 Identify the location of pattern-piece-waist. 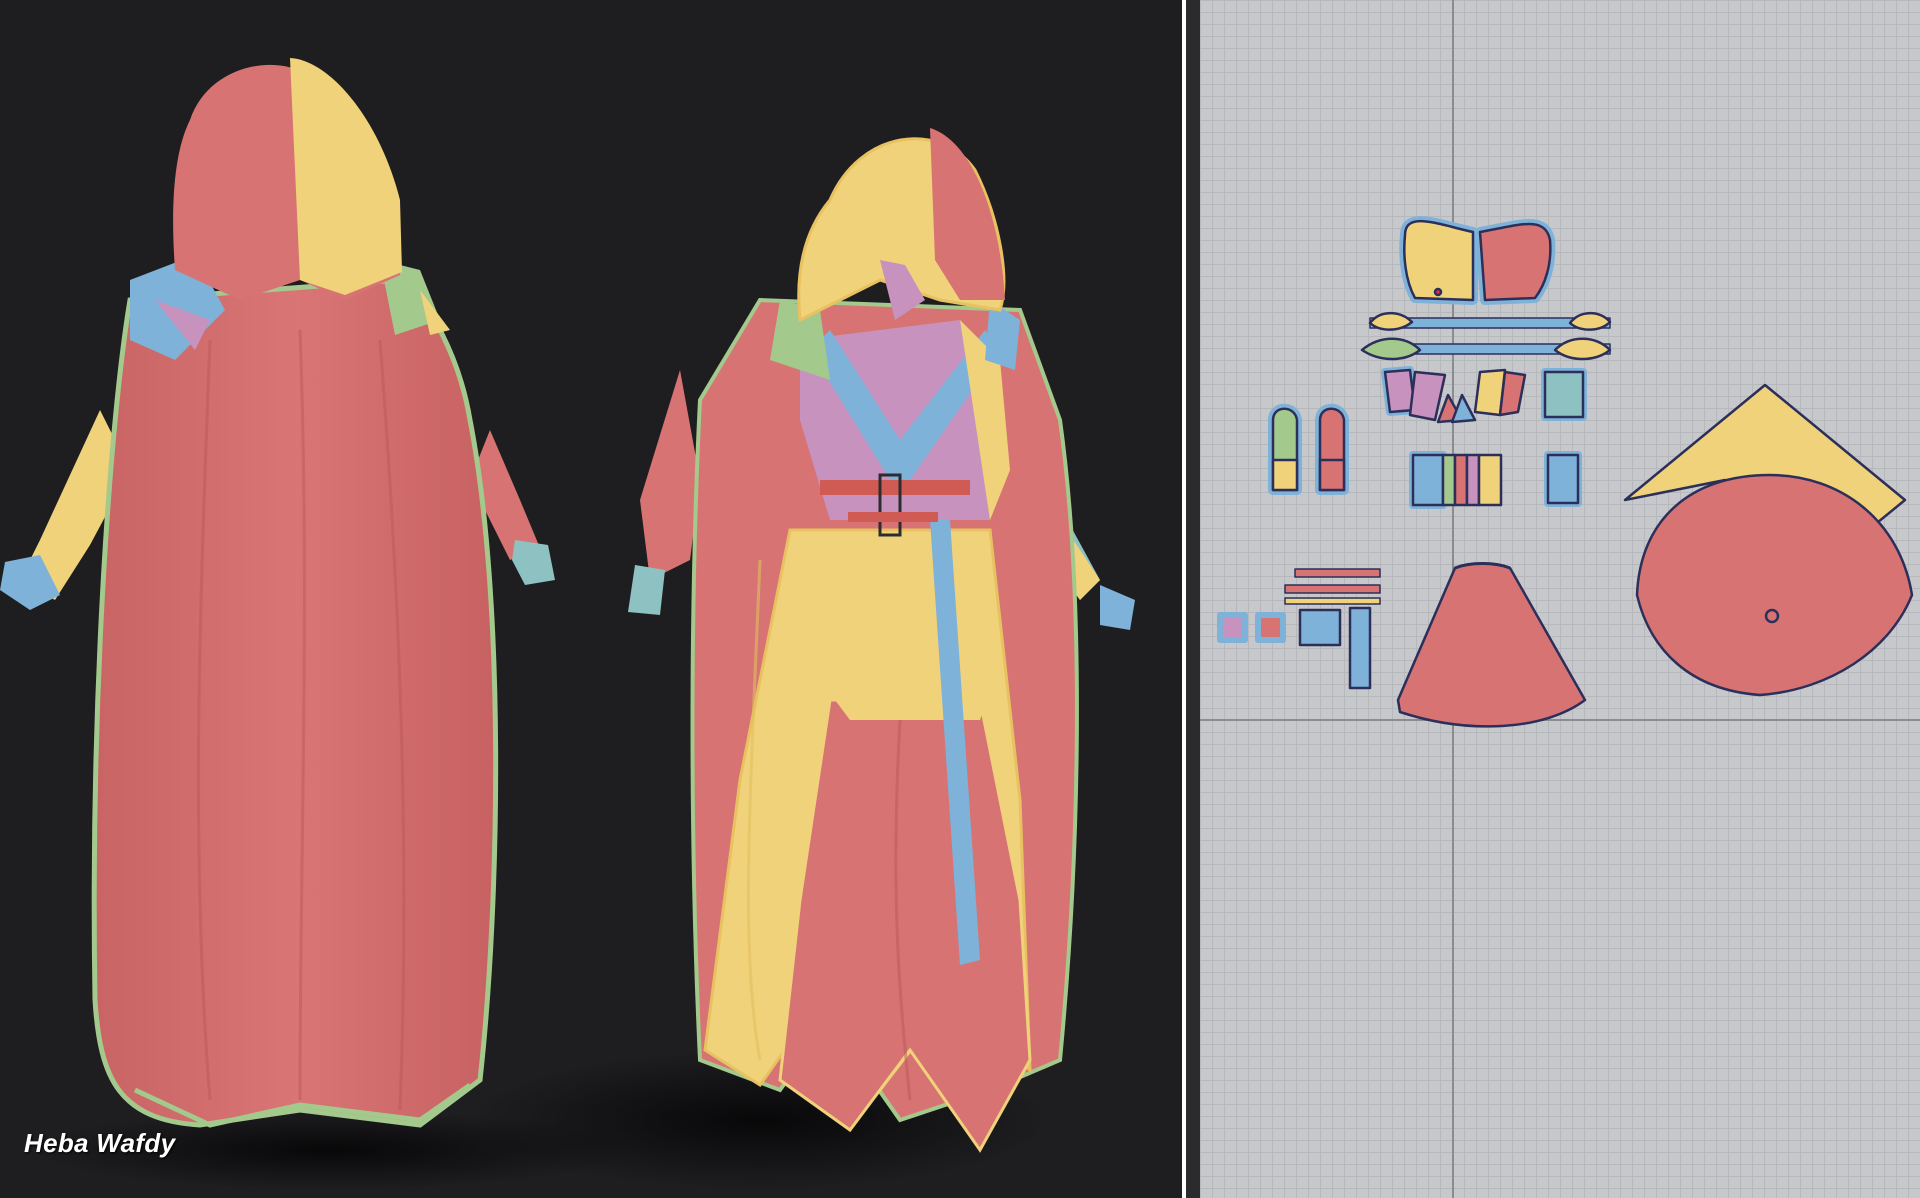
(1495, 480).